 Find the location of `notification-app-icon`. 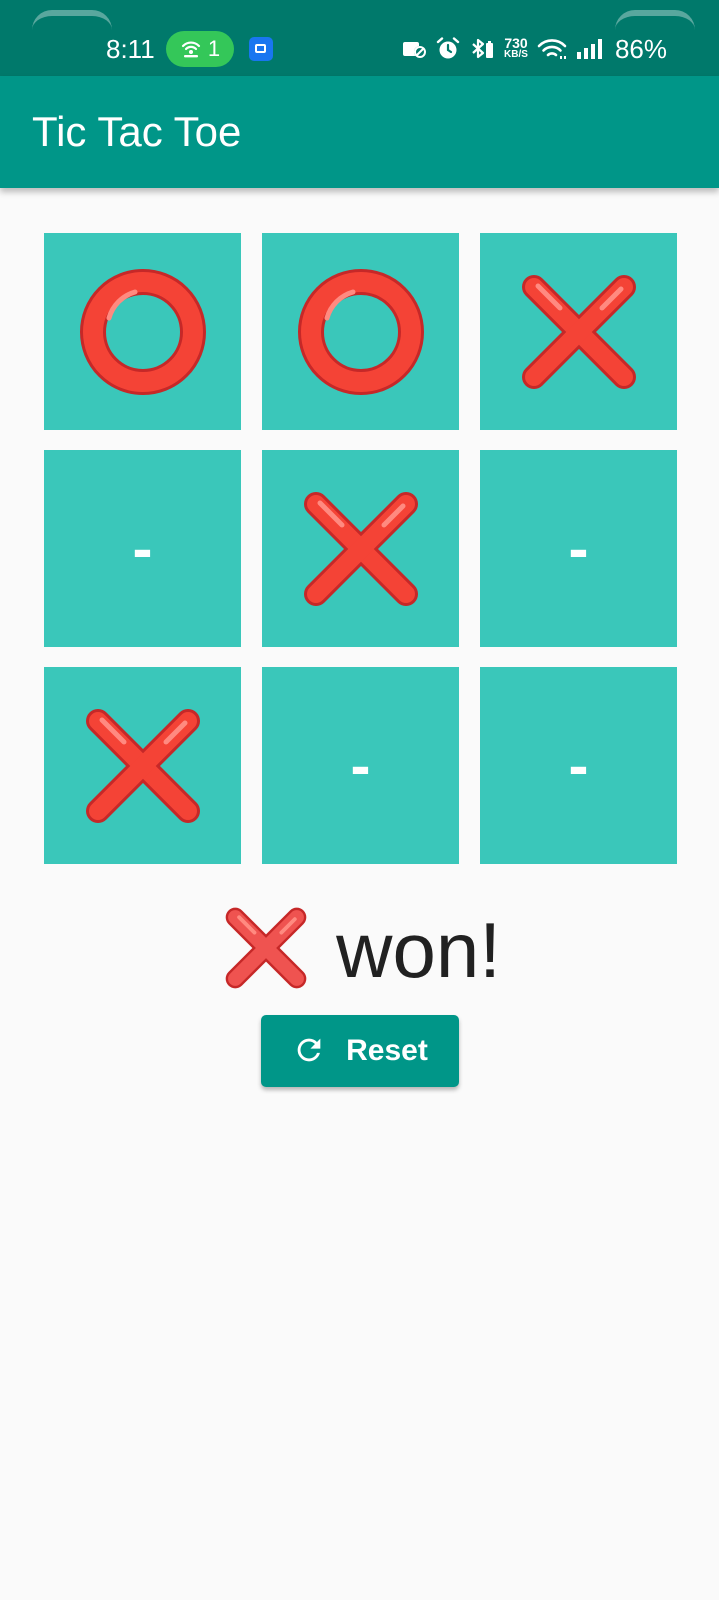

notification-app-icon is located at coordinates (261, 49).